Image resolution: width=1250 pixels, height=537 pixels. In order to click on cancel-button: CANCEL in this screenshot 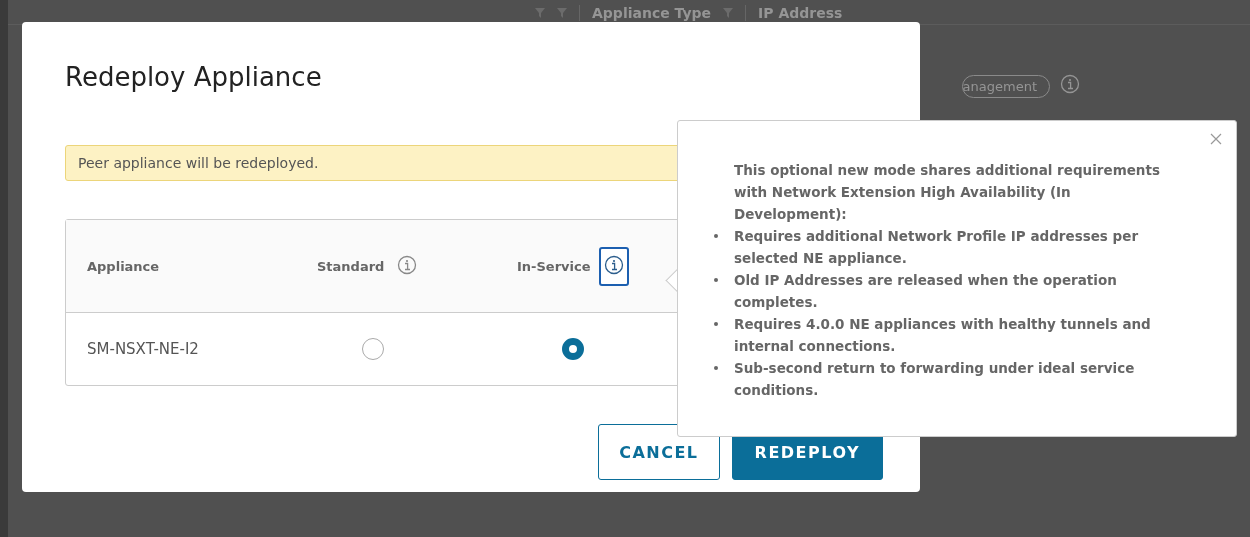, I will do `click(659, 452)`.